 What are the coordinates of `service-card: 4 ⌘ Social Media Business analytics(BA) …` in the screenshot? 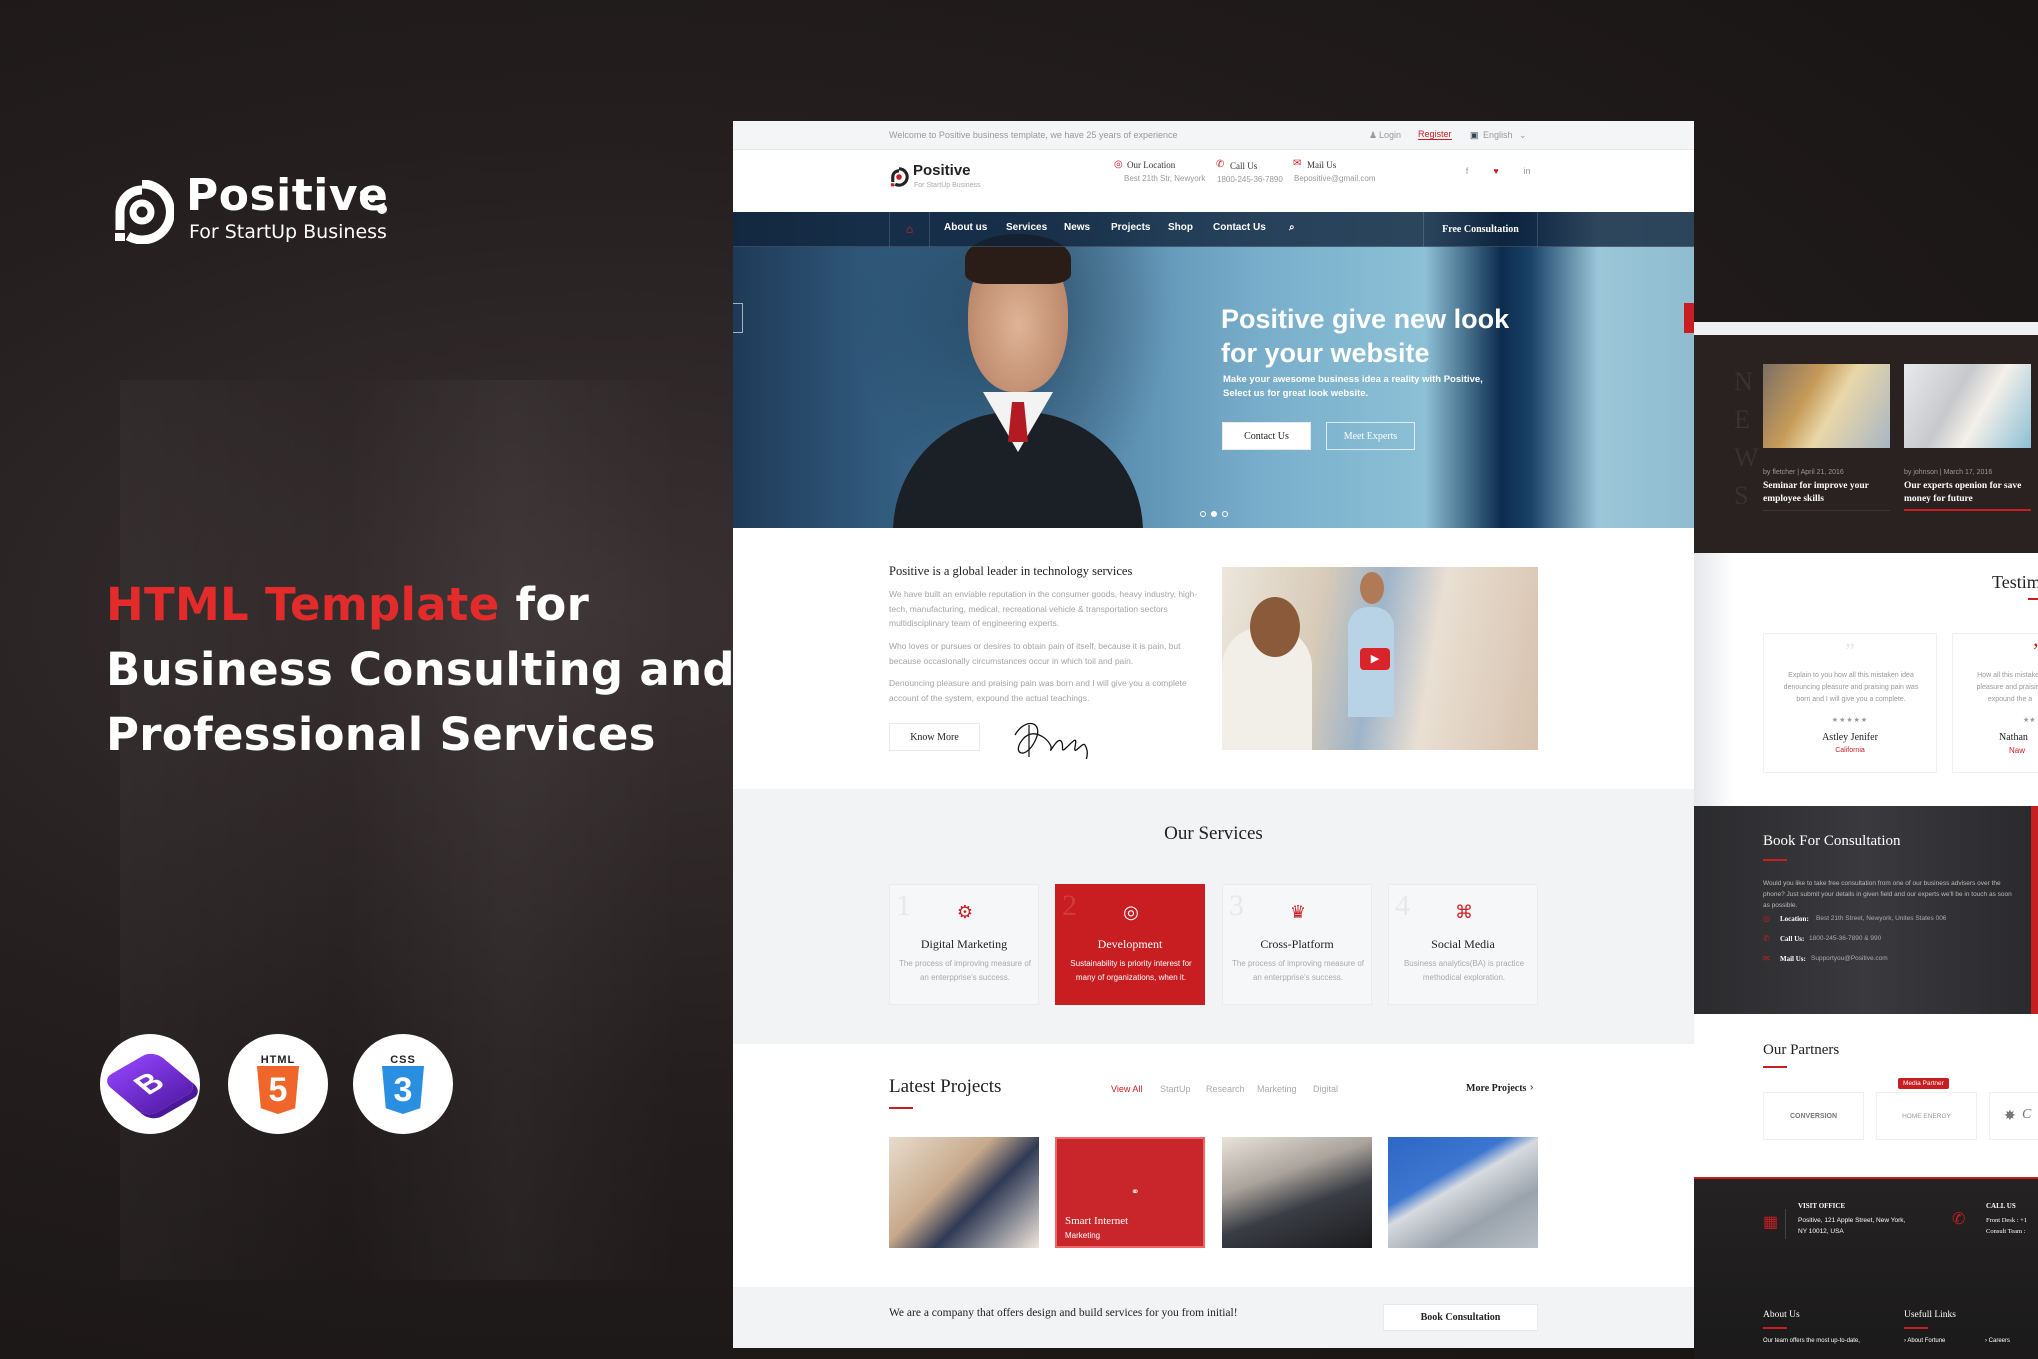 It's located at (1463, 944).